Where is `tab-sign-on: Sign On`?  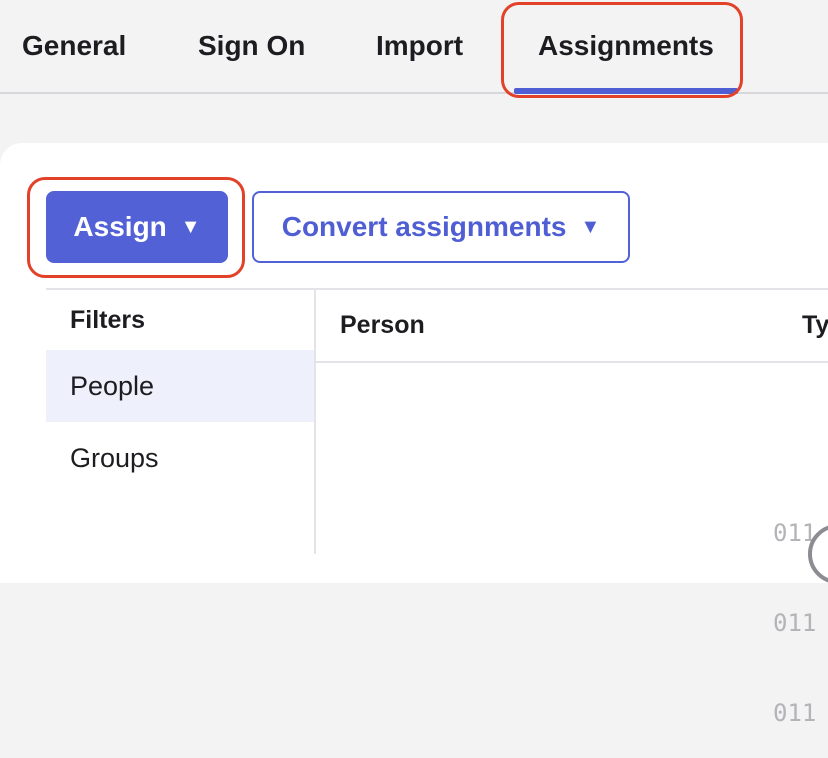
tab-sign-on: Sign On is located at coordinates (251, 46).